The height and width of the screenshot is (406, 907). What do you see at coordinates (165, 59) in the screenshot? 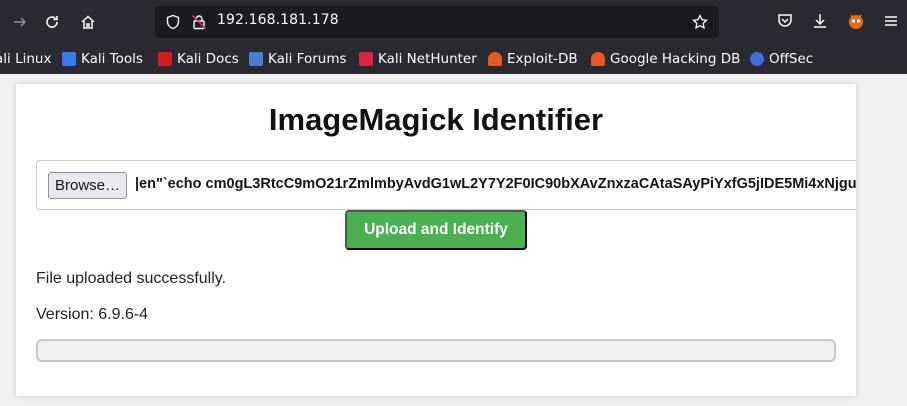
I see `kali-docs-favicon-icon` at bounding box center [165, 59].